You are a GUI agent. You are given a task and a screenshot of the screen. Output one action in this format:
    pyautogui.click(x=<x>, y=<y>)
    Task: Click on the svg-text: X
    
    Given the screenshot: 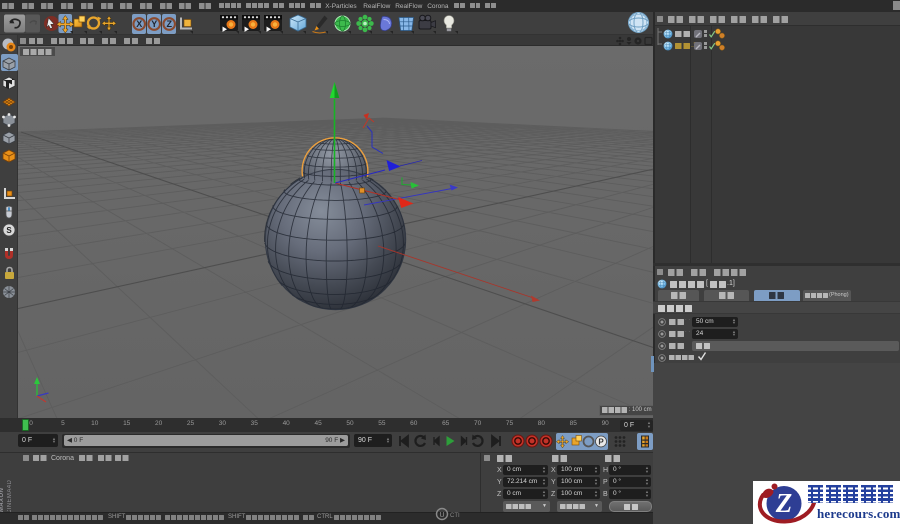 What is the action you would take?
    pyautogui.click(x=139, y=24)
    